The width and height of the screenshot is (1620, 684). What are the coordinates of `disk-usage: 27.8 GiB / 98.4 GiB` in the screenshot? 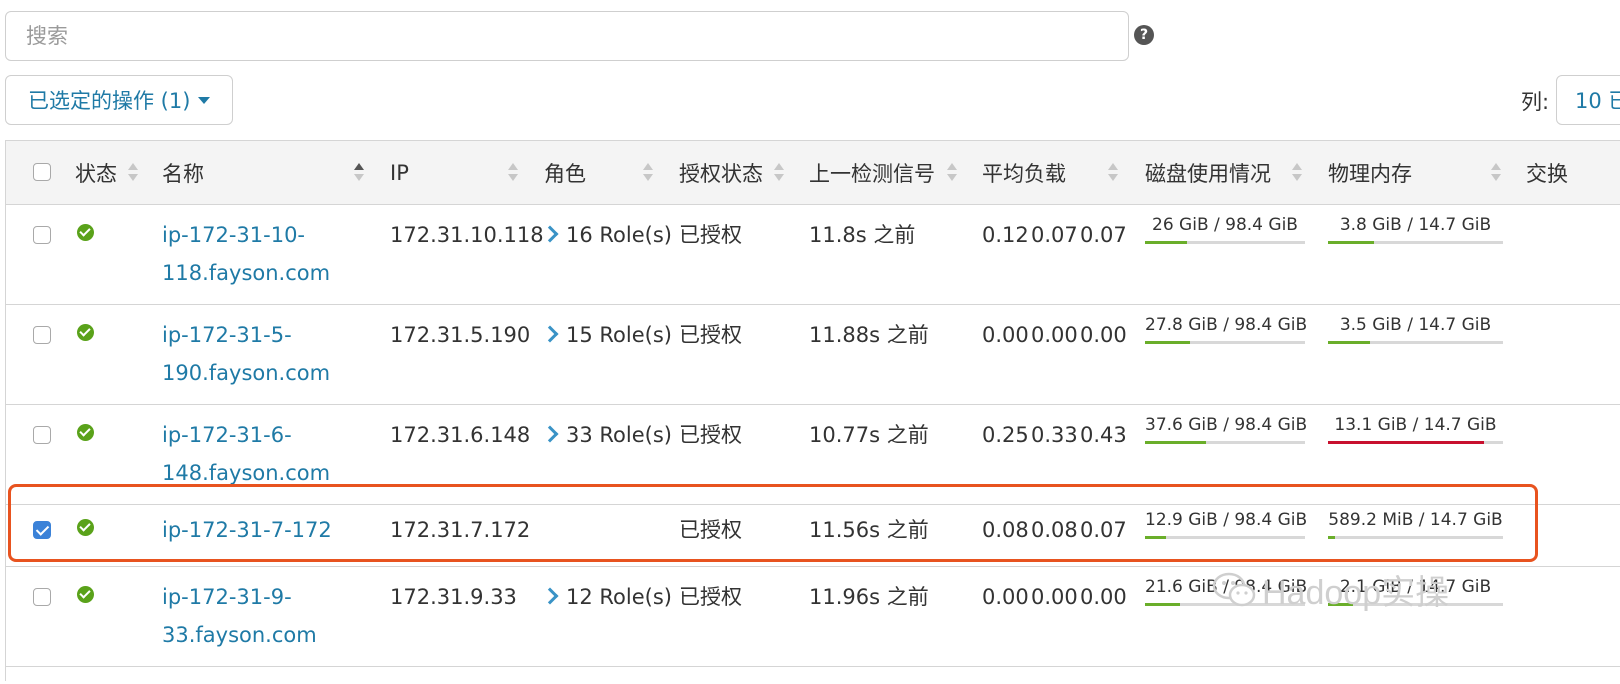 It's located at (1226, 329).